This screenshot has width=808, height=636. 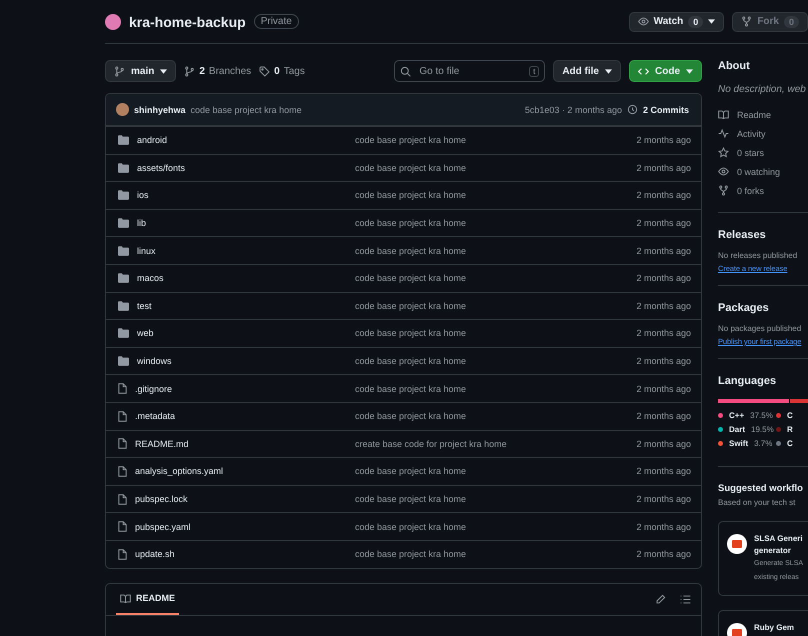 What do you see at coordinates (228, 471) in the screenshot?
I see `file-name: analysis_options.yaml` at bounding box center [228, 471].